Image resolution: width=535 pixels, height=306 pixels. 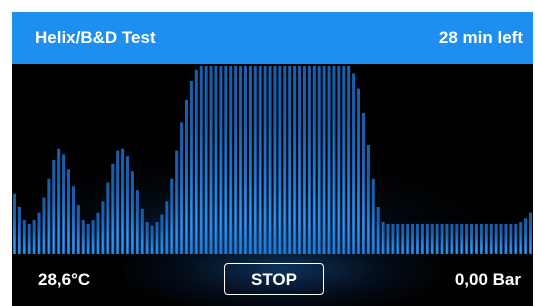 I want to click on temperature-readout: 28,6°C, so click(x=64, y=279).